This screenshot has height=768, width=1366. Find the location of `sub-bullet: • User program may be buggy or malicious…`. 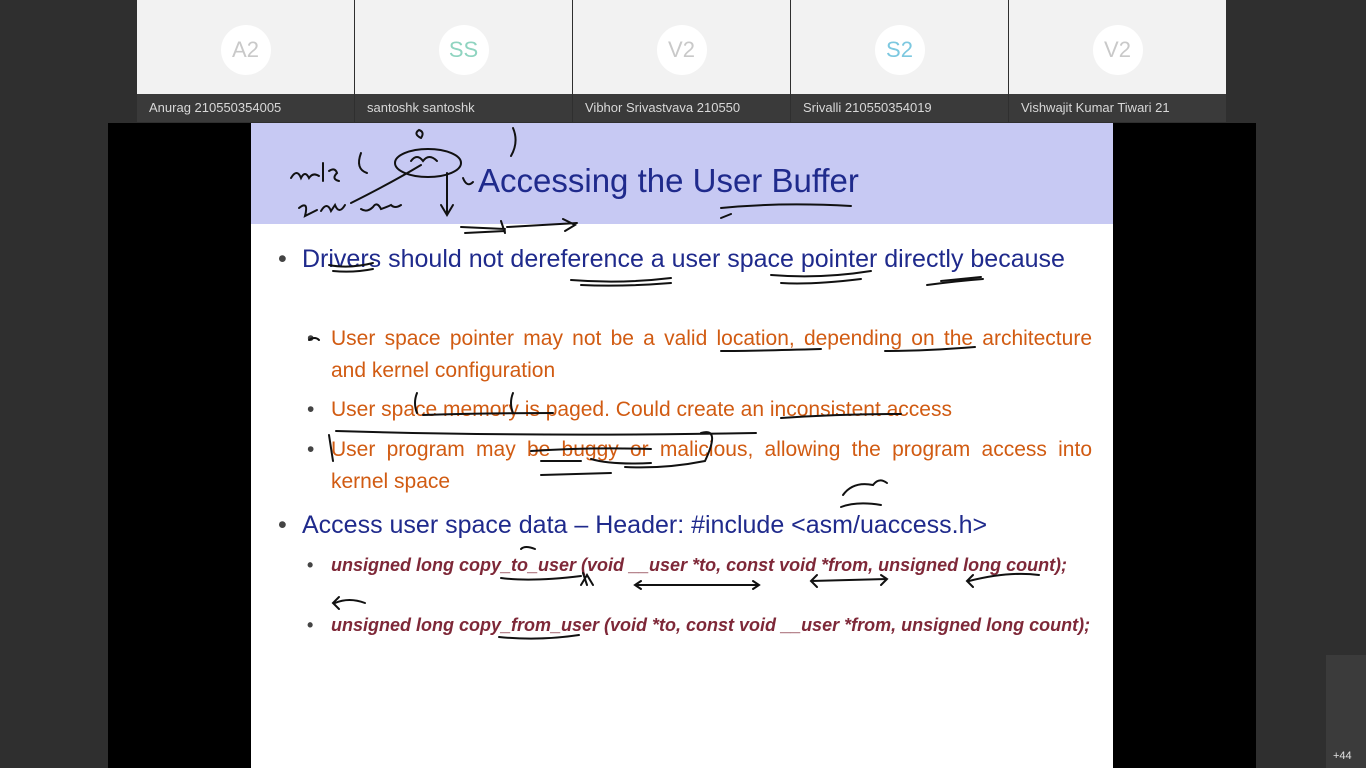

sub-bullet: • User program may be buggy or malicious… is located at coordinates (699, 466).